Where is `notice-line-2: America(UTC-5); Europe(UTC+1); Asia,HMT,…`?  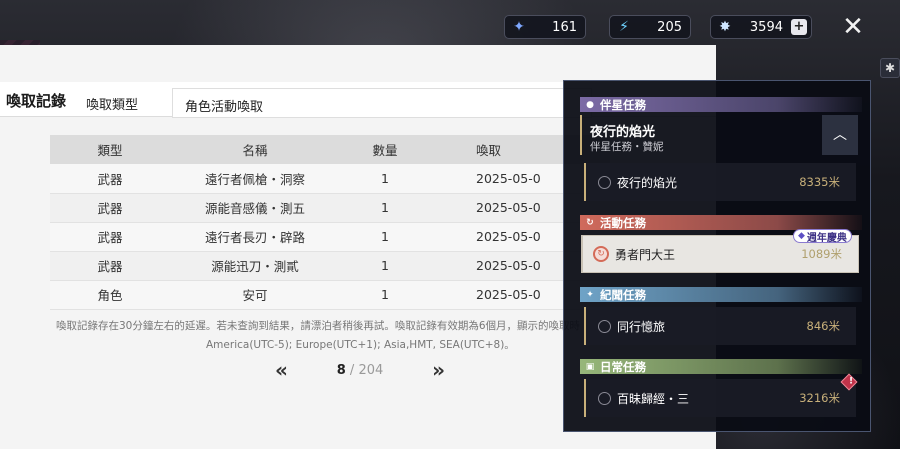 notice-line-2: America(UTC-5); Europe(UTC+1); Asia,HMT,… is located at coordinates (360, 345).